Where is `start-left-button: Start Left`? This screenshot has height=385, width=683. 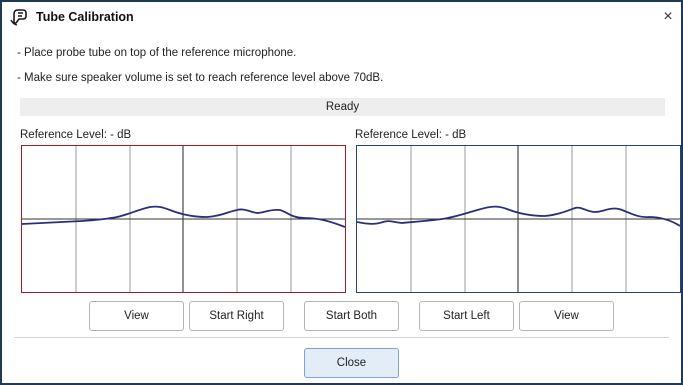
start-left-button: Start Left is located at coordinates (466, 316).